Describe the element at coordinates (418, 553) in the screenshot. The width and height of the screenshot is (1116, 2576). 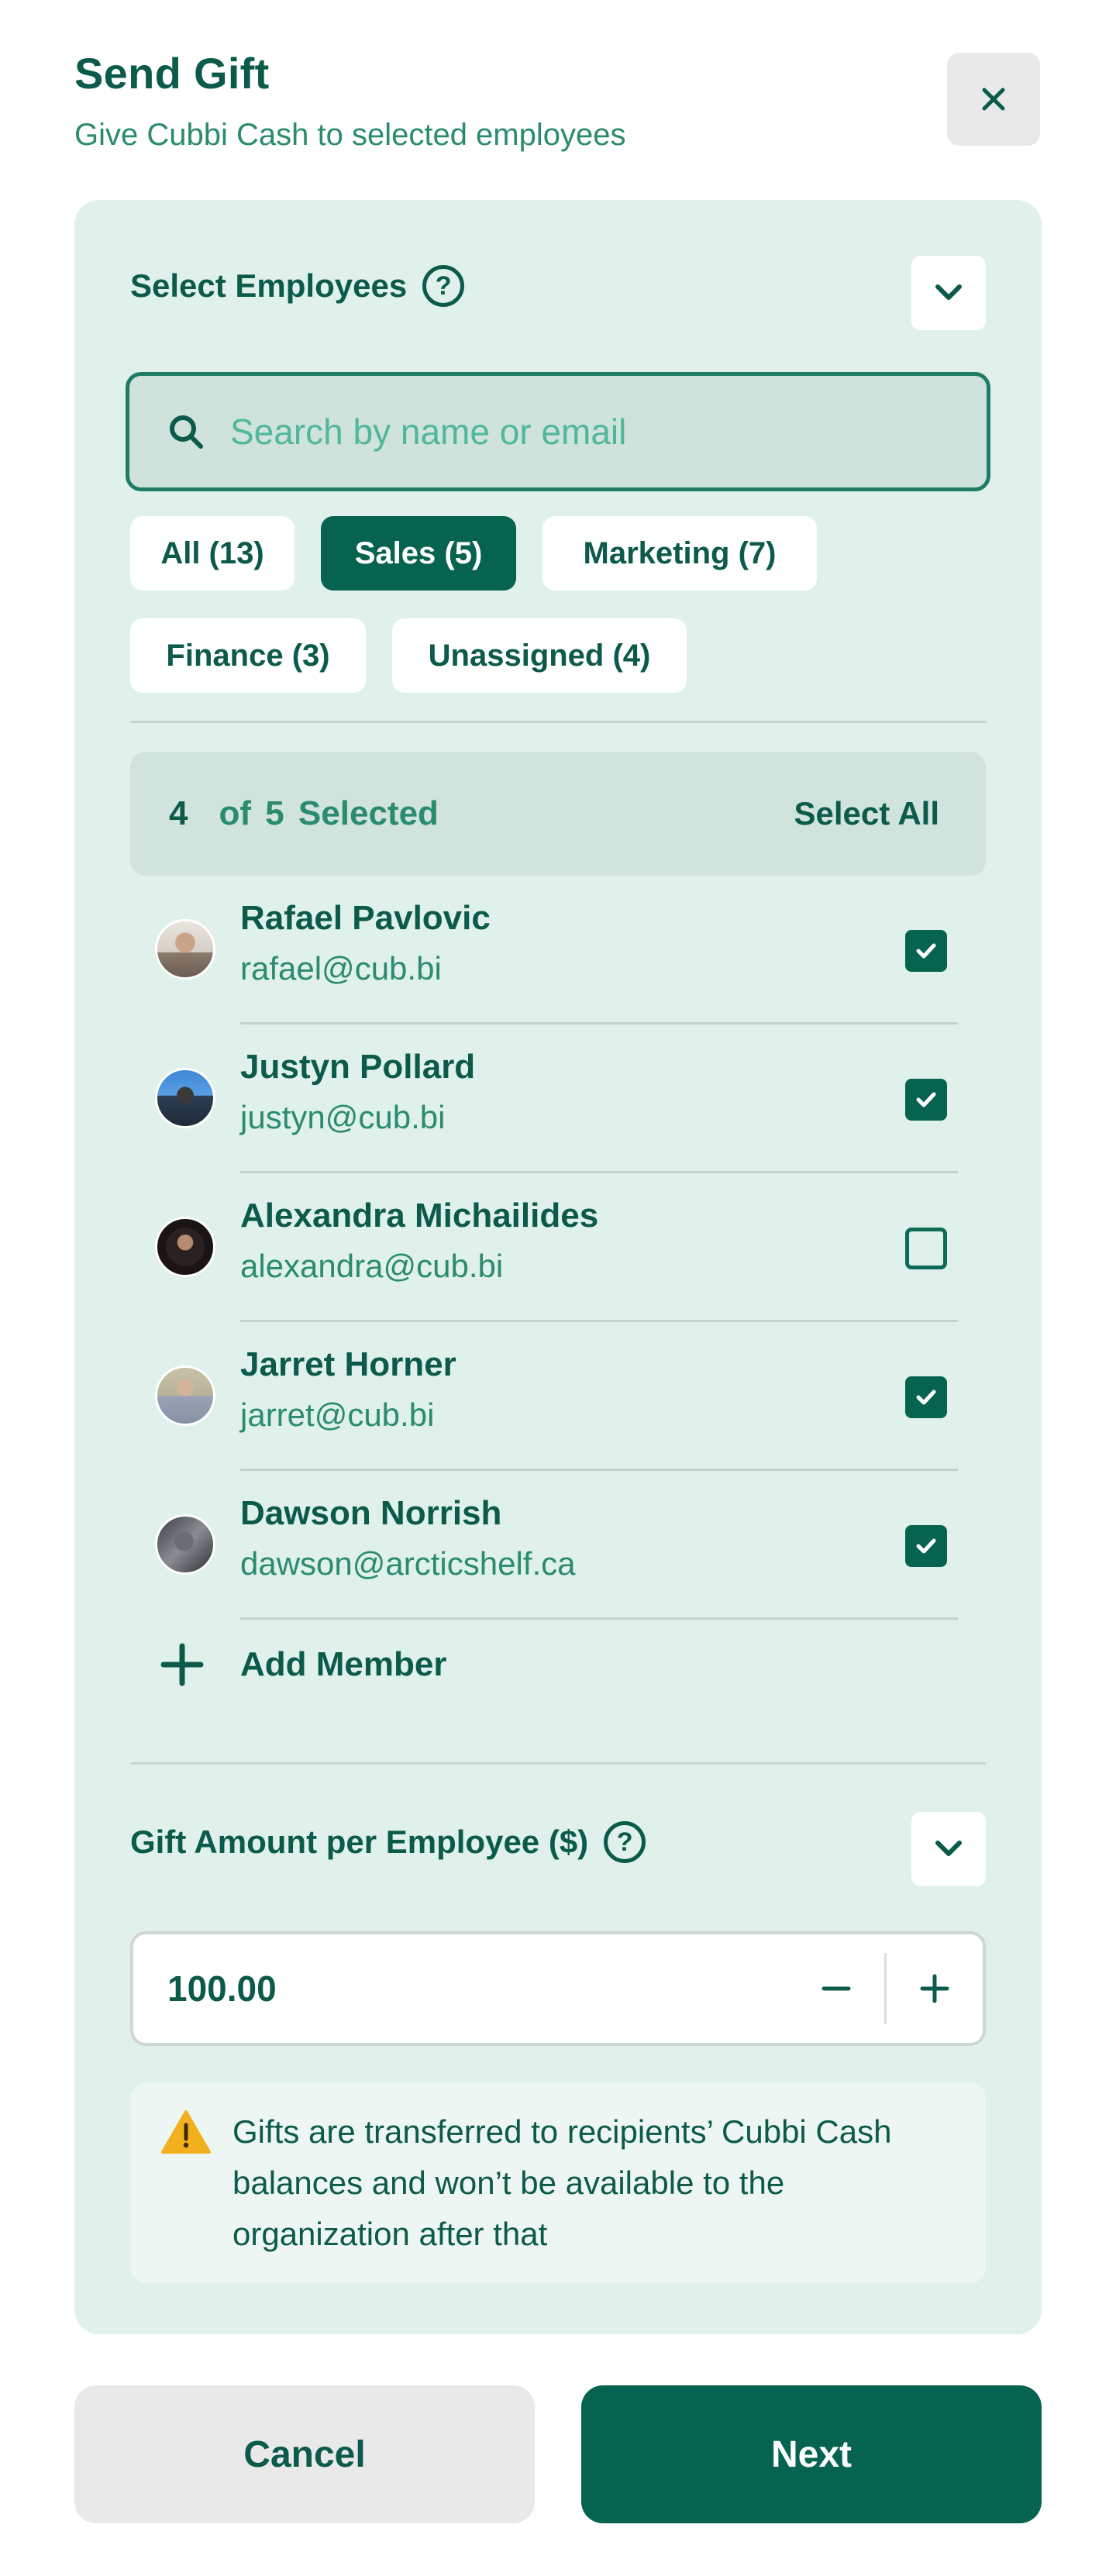
I see `filter-chip-sales: Sales (5)` at that location.